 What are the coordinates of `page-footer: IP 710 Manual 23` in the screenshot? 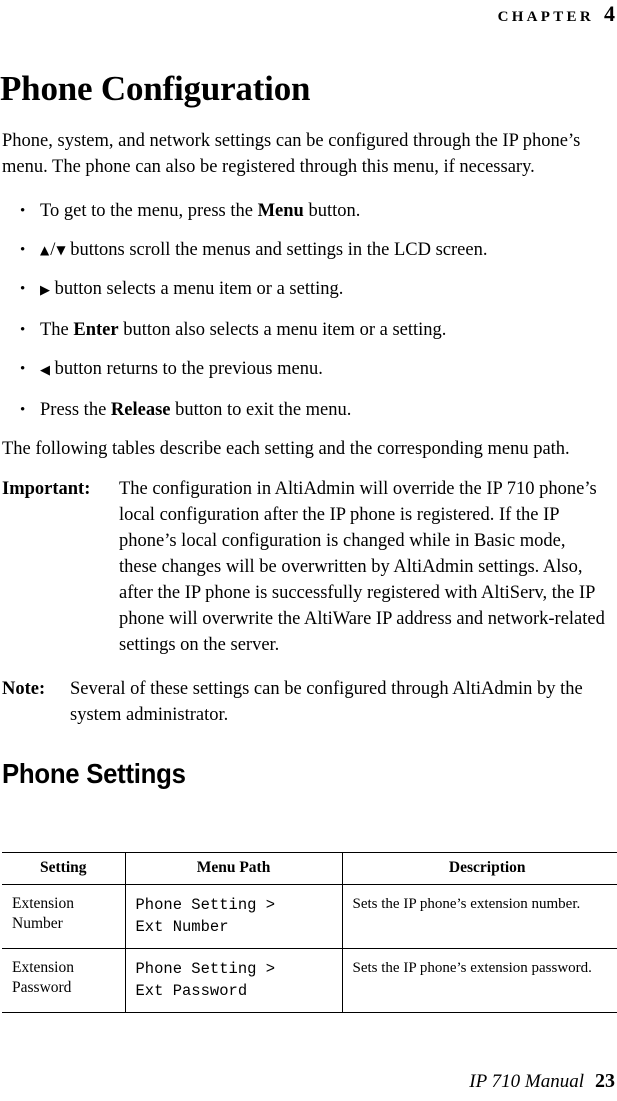 It's located at (542, 1081).